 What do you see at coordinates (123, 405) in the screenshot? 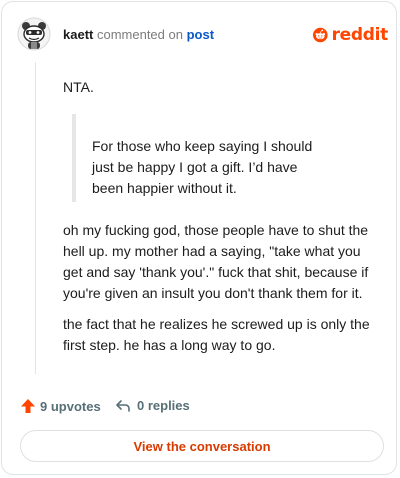
I see `reply-arrow-icon` at bounding box center [123, 405].